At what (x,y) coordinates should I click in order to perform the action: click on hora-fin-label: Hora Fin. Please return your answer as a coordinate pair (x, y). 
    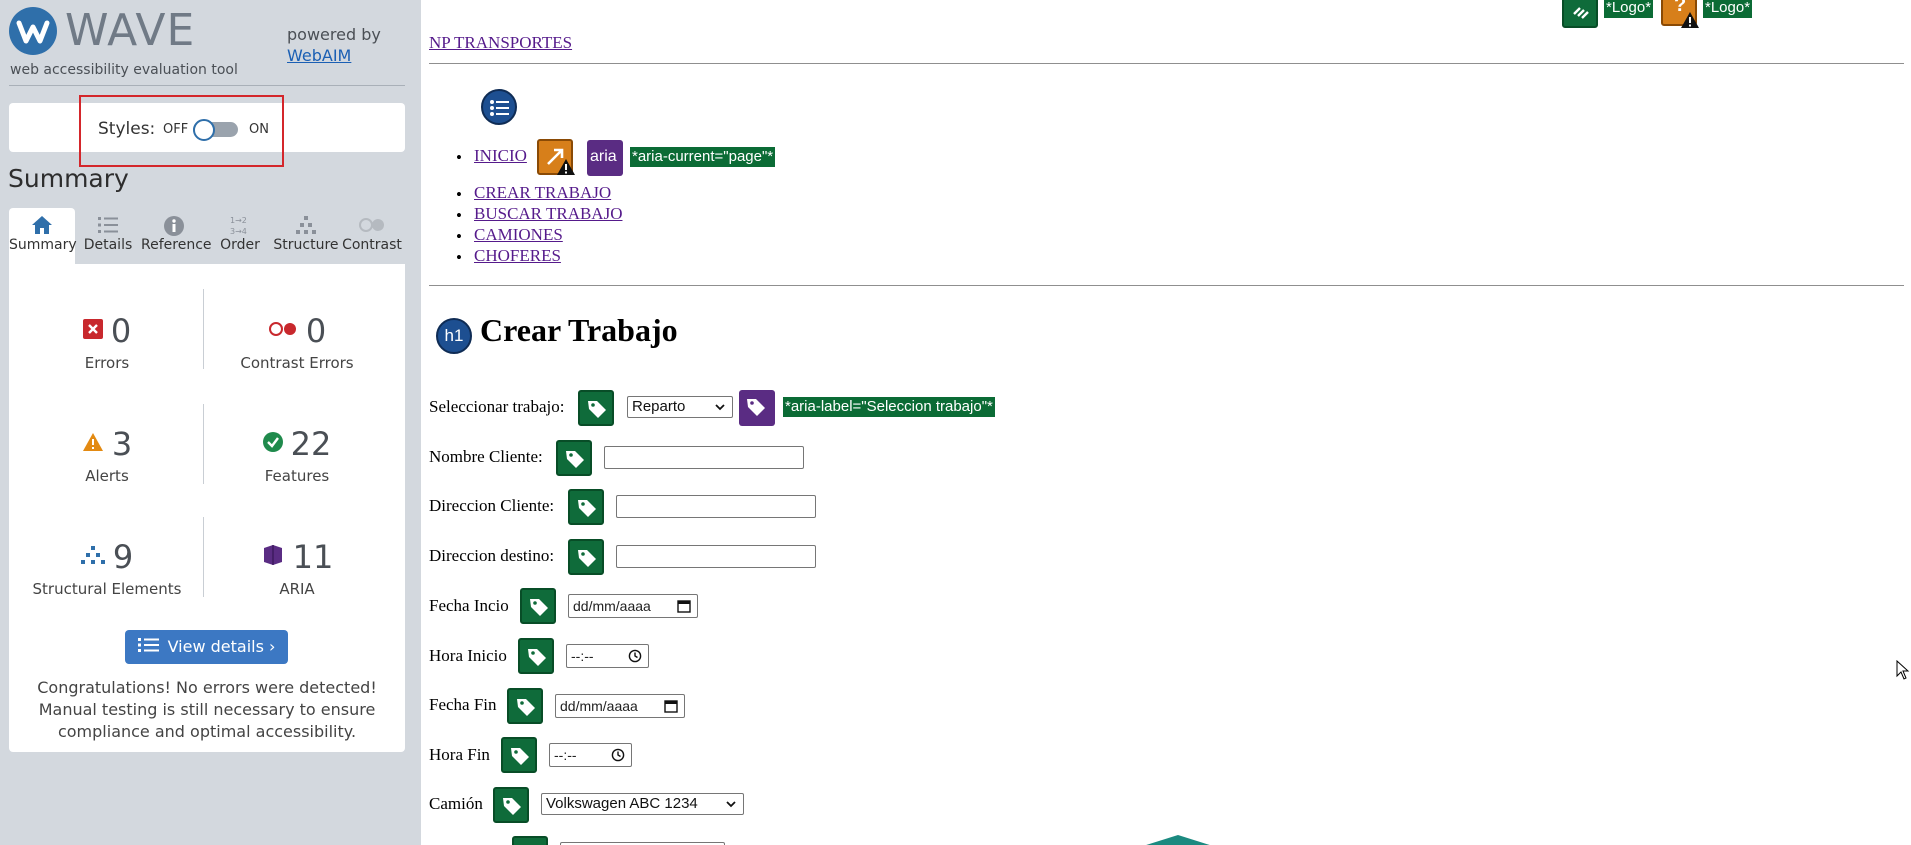
    Looking at the image, I should click on (459, 754).